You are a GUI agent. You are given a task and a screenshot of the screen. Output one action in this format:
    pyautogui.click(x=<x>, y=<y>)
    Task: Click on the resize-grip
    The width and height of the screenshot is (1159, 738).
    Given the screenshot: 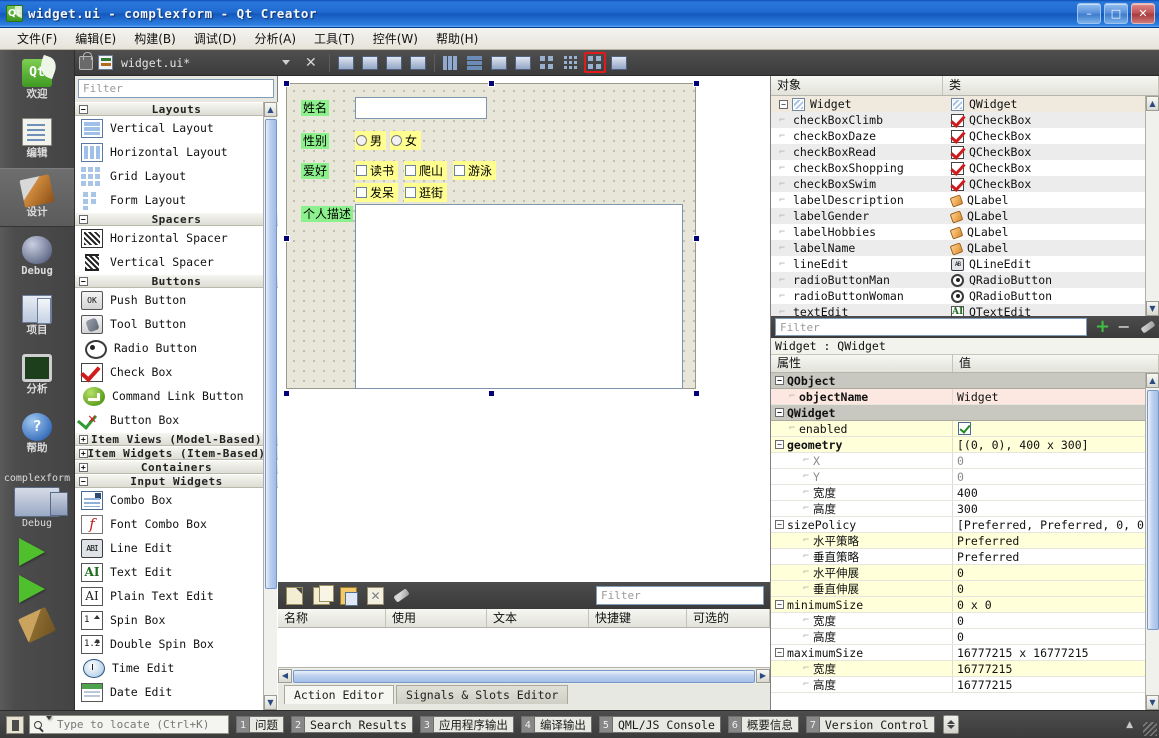 What is the action you would take?
    pyautogui.click(x=1150, y=729)
    